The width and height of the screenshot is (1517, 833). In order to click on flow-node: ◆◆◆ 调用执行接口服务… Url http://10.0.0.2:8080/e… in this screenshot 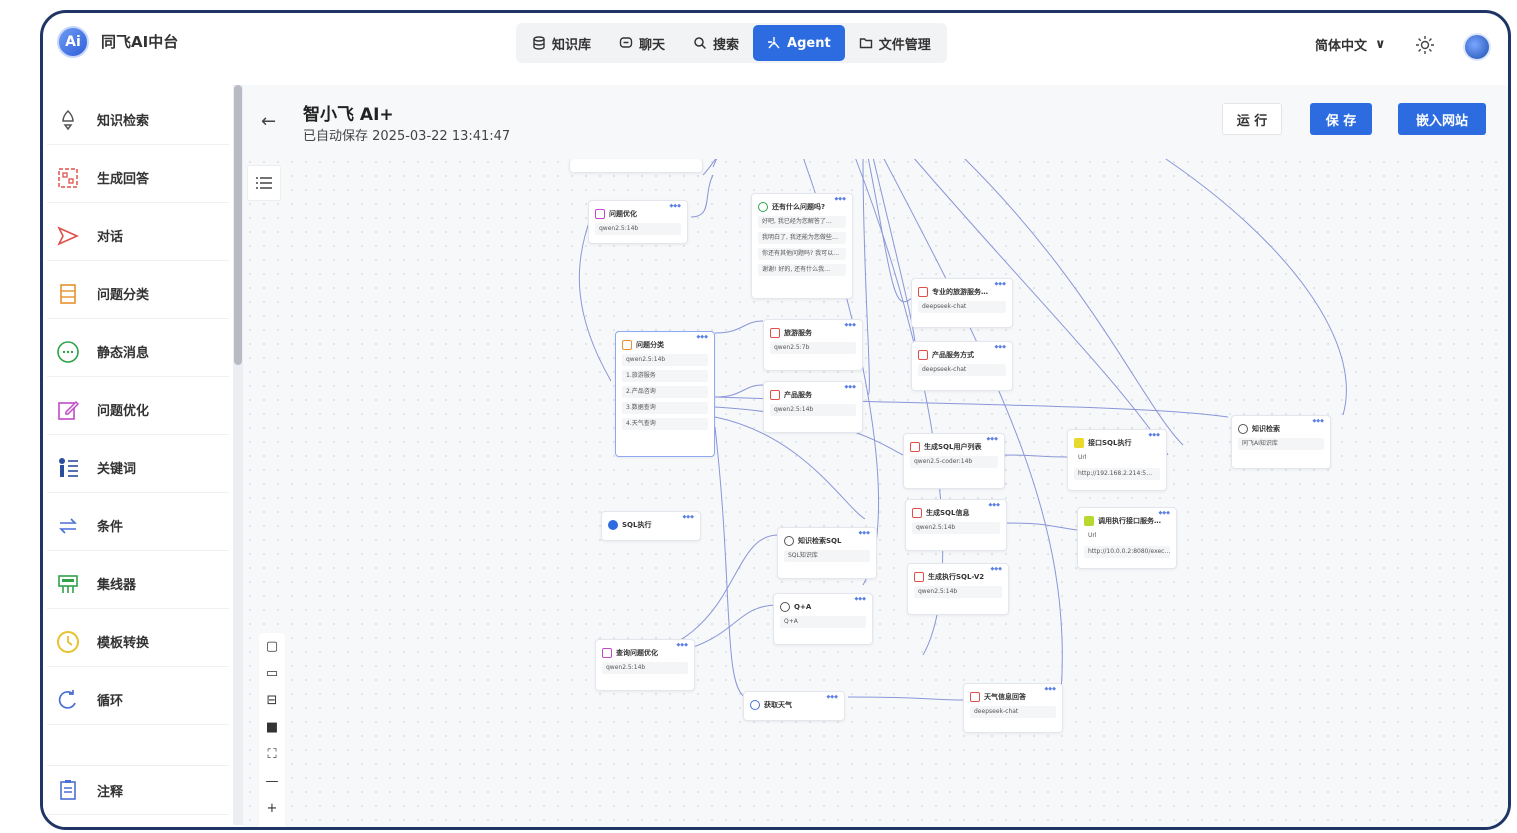, I will do `click(1127, 538)`.